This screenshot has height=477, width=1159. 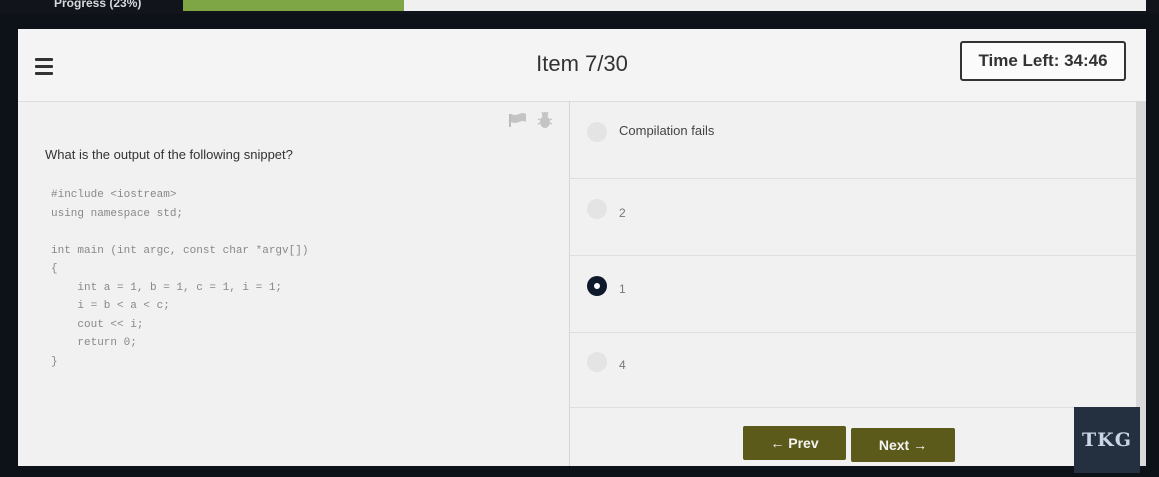 What do you see at coordinates (98, 5) in the screenshot?
I see `progress-label: Progress (23%)` at bounding box center [98, 5].